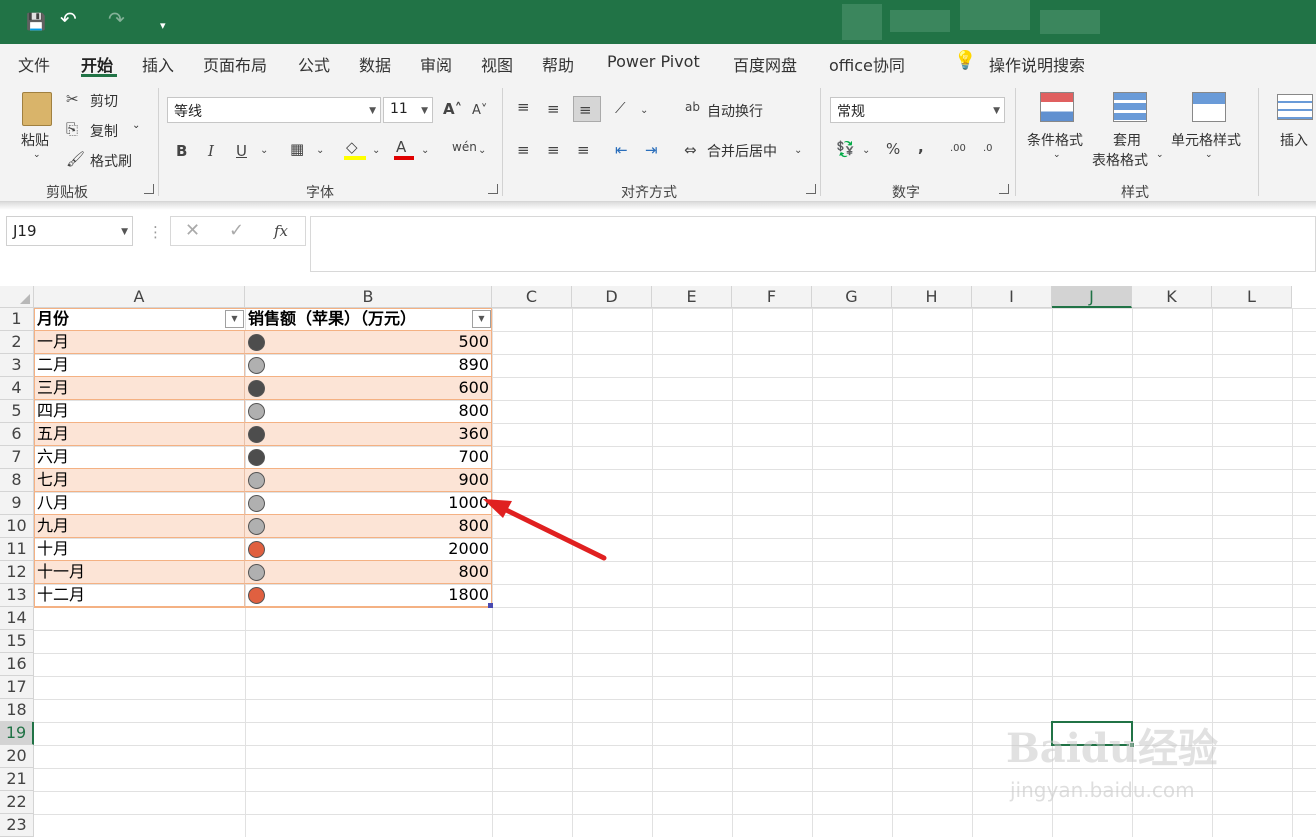  Describe the element at coordinates (621, 150) in the screenshot. I see `decrease-indent-icon: ⇤` at that location.